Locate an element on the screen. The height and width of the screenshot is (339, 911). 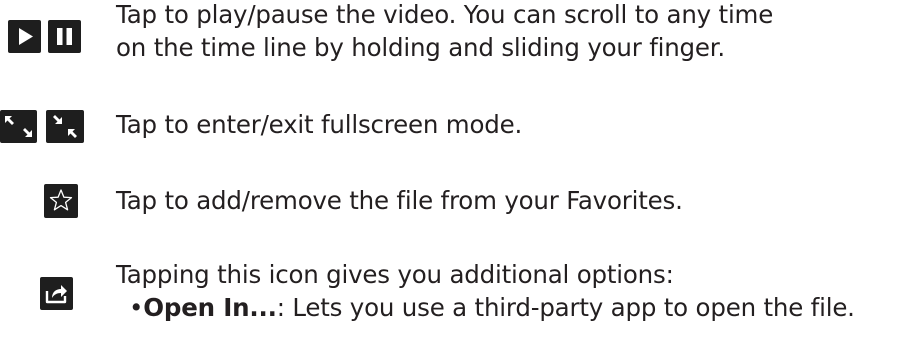
star-icon is located at coordinates (61, 200).